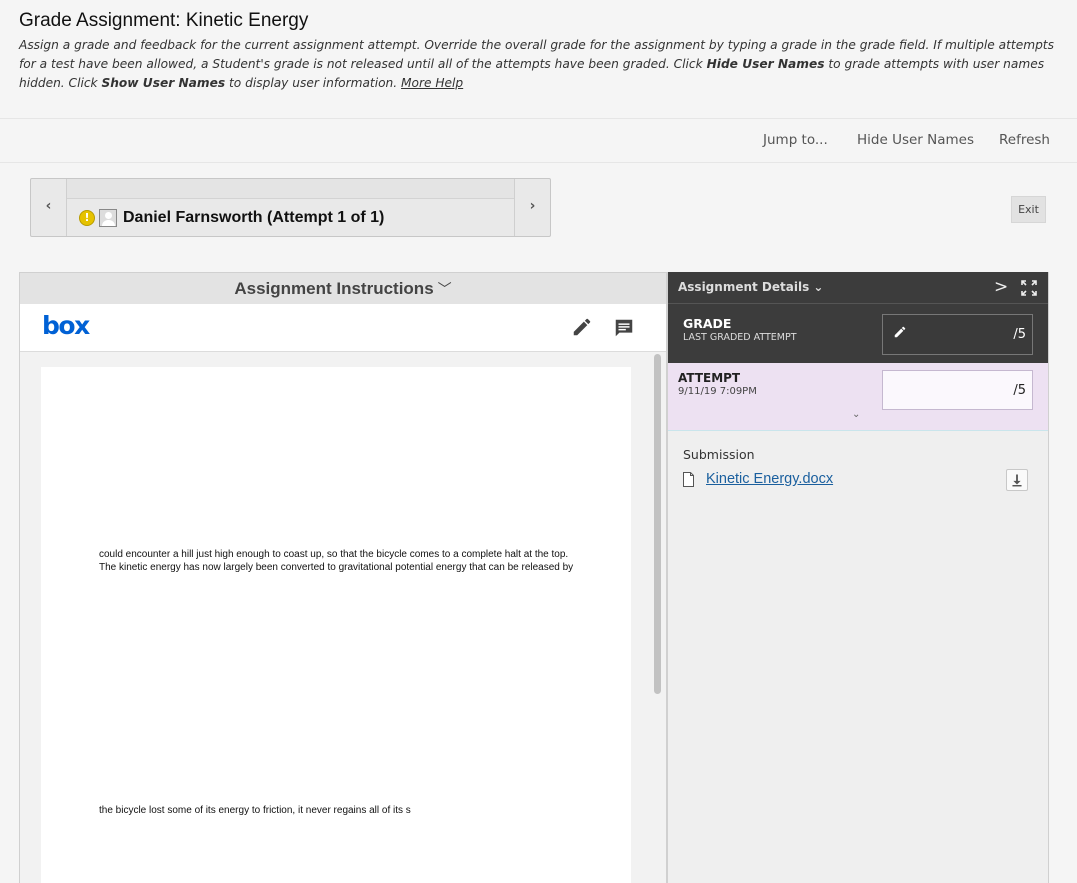 This screenshot has width=1077, height=883. I want to click on student-name: Daniel Farnsworth (Attempt 1 of 1), so click(254, 217).